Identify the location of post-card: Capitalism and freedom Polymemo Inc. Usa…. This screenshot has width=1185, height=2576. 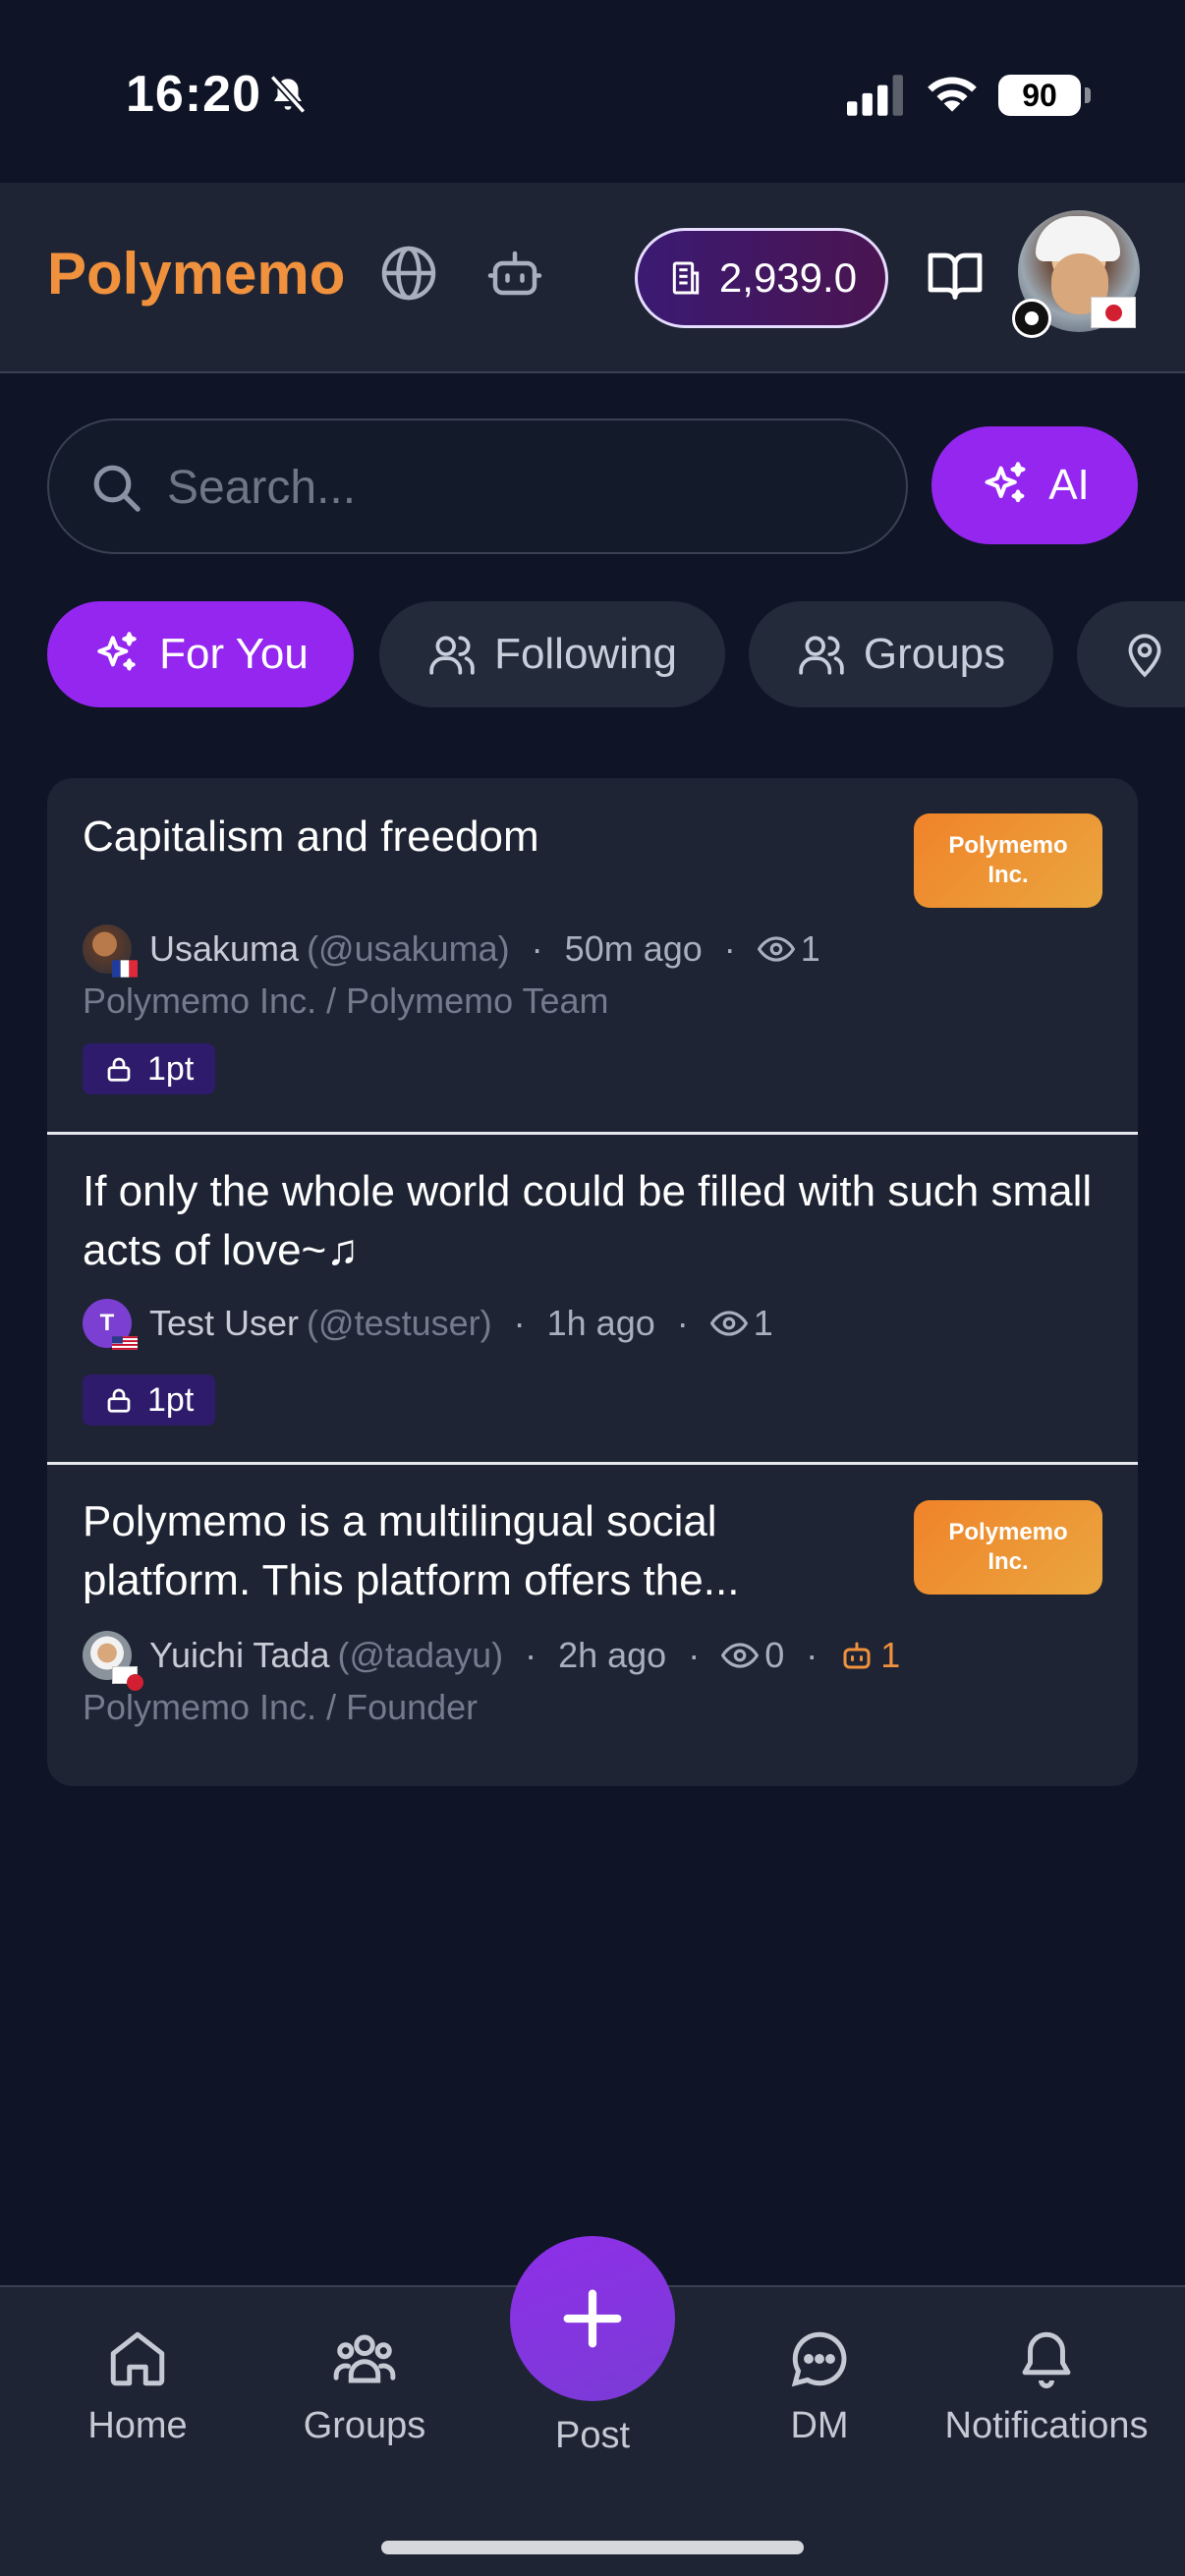
(592, 955).